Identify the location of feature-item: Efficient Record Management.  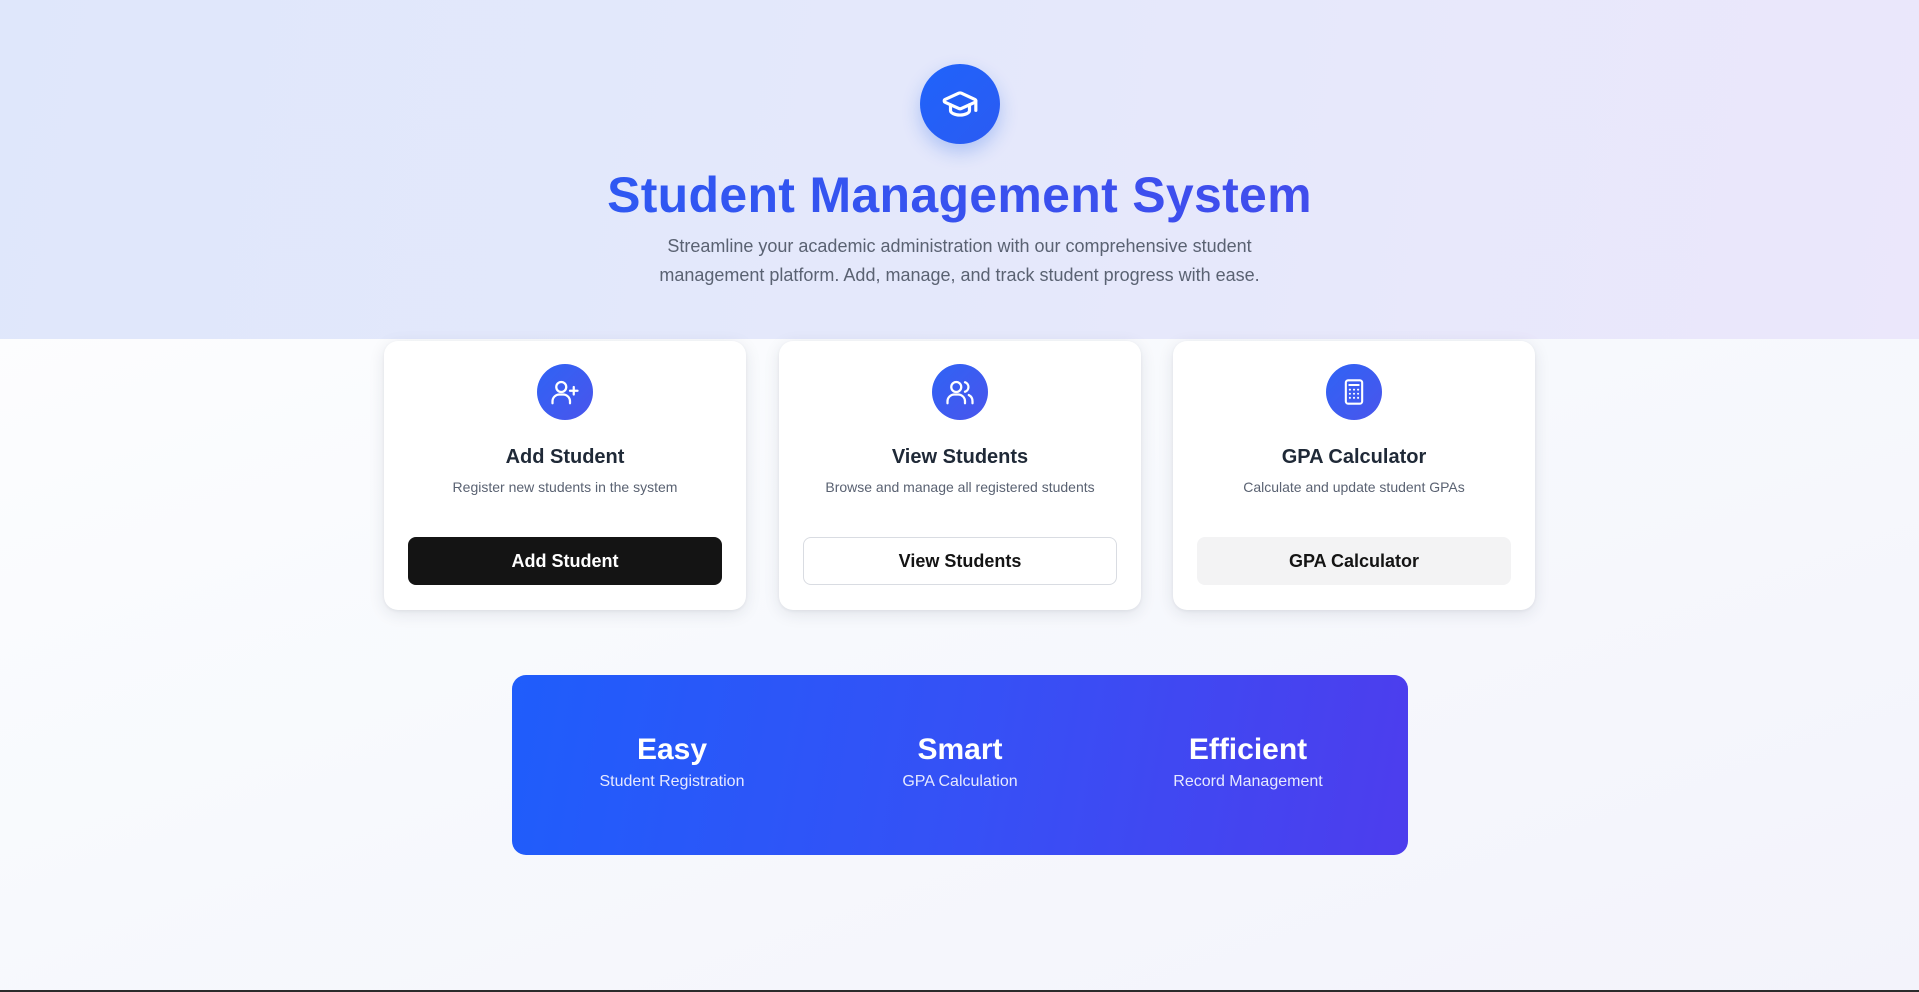
(1248, 762).